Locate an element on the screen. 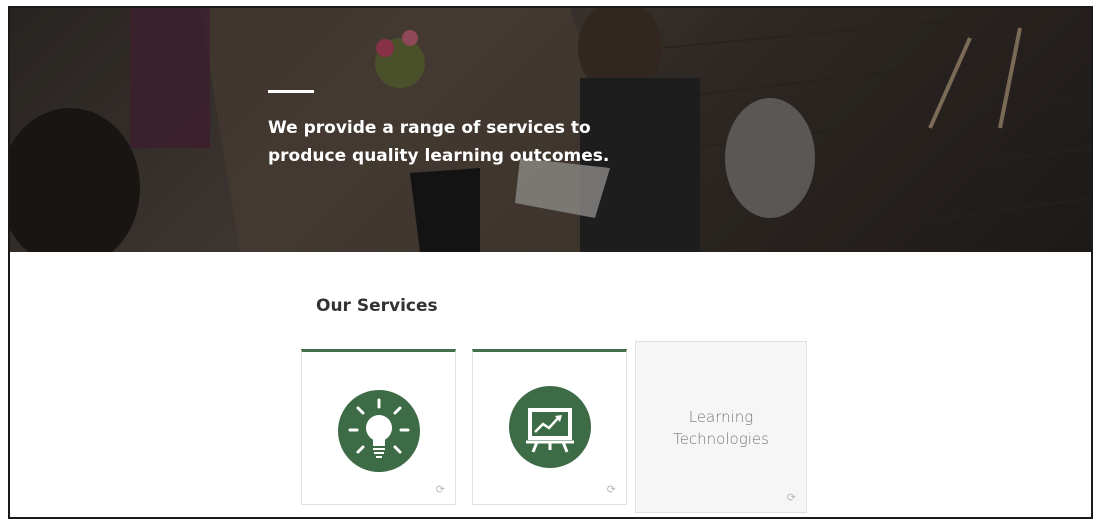  lightbulb-icon is located at coordinates (379, 431).